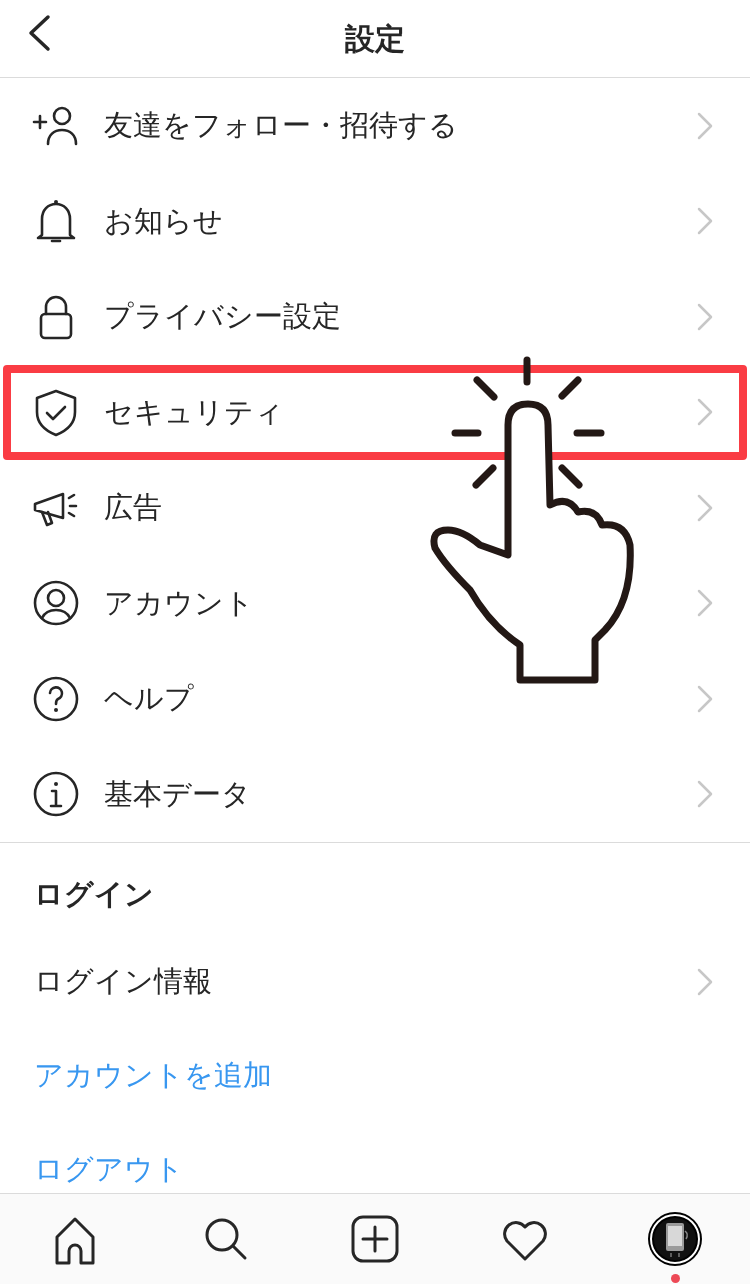 Image resolution: width=750 pixels, height=1284 pixels. What do you see at coordinates (375, 603) in the screenshot?
I see `menu-item: アカウント` at bounding box center [375, 603].